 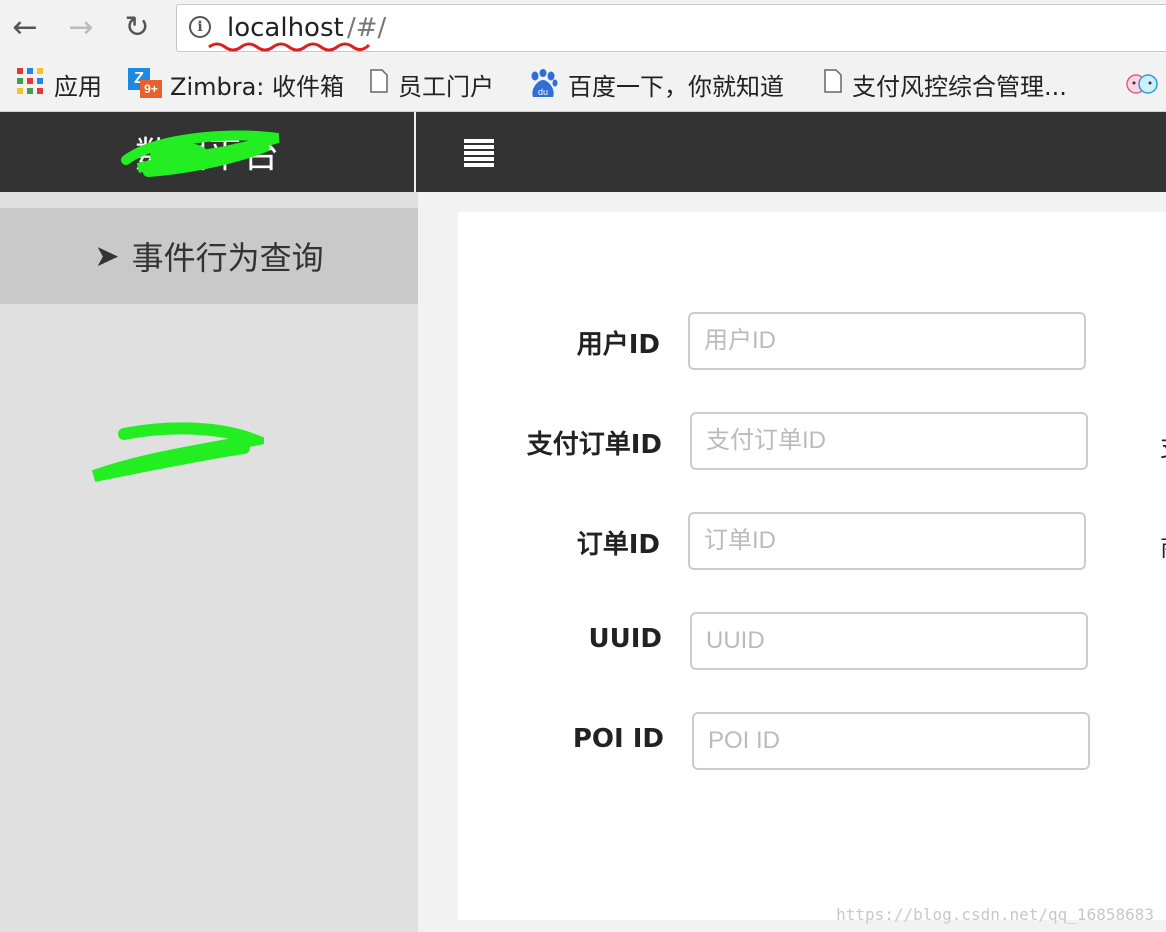 I want to click on zimbra-icon: Z 9+, so click(x=145, y=84).